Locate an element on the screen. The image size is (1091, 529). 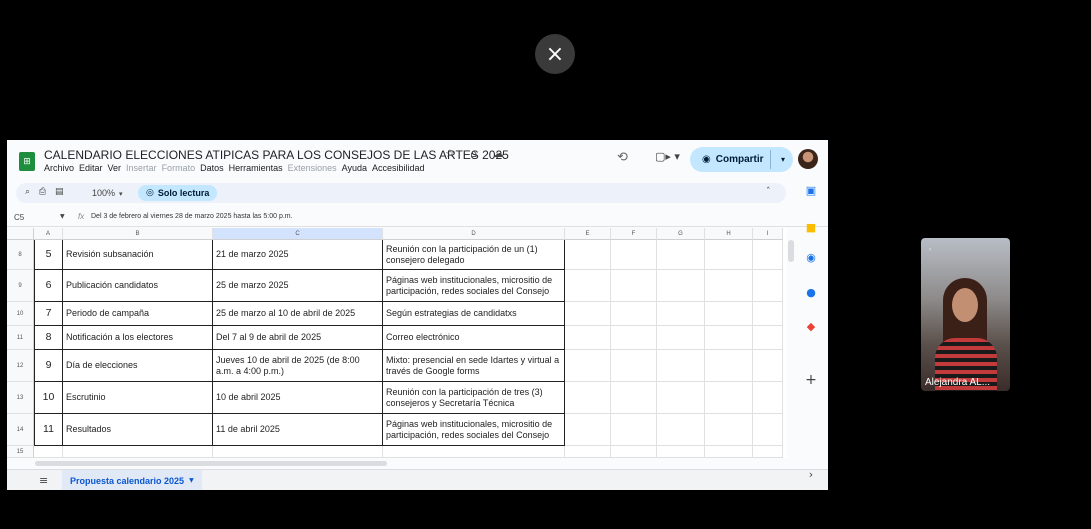
cell-detail: Correo electrónico is located at coordinates (474, 338).